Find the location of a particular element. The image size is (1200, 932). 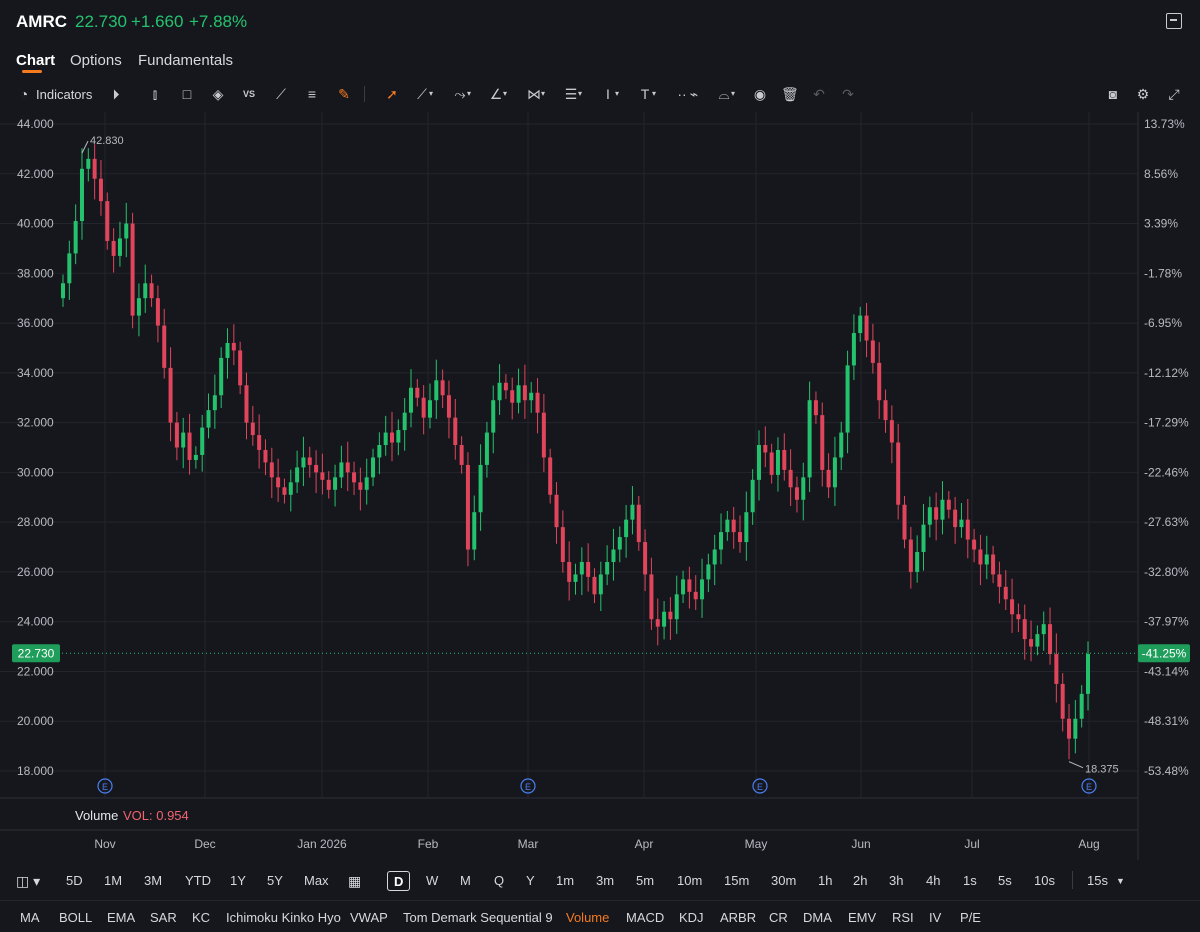

layers-icon: ◈ is located at coordinates (218, 94).